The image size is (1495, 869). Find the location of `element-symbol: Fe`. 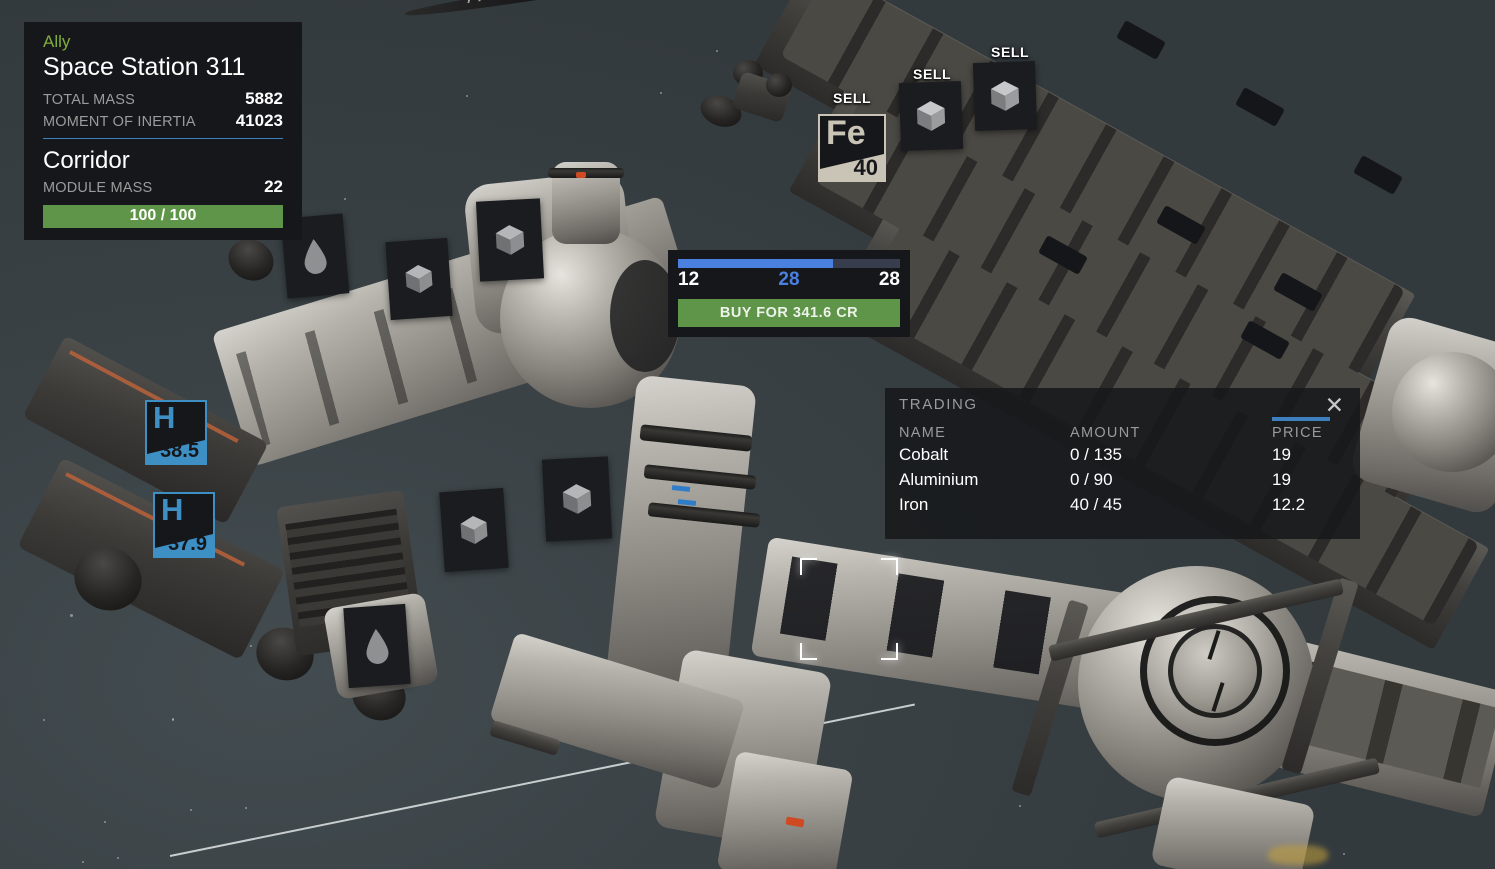

element-symbol: Fe is located at coordinates (846, 133).